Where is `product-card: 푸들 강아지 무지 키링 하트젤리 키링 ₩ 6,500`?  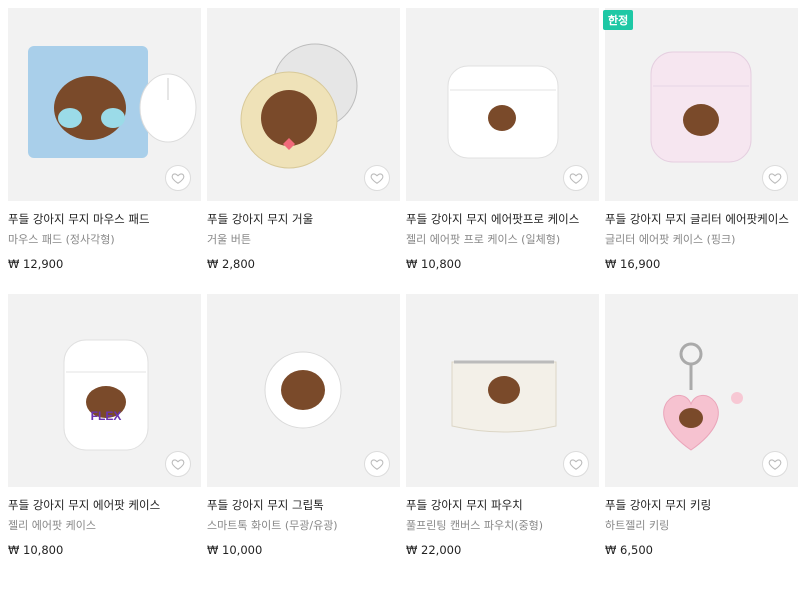 product-card: 푸들 강아지 무지 키링 하트젤리 키링 ₩ 6,500 is located at coordinates (701, 437).